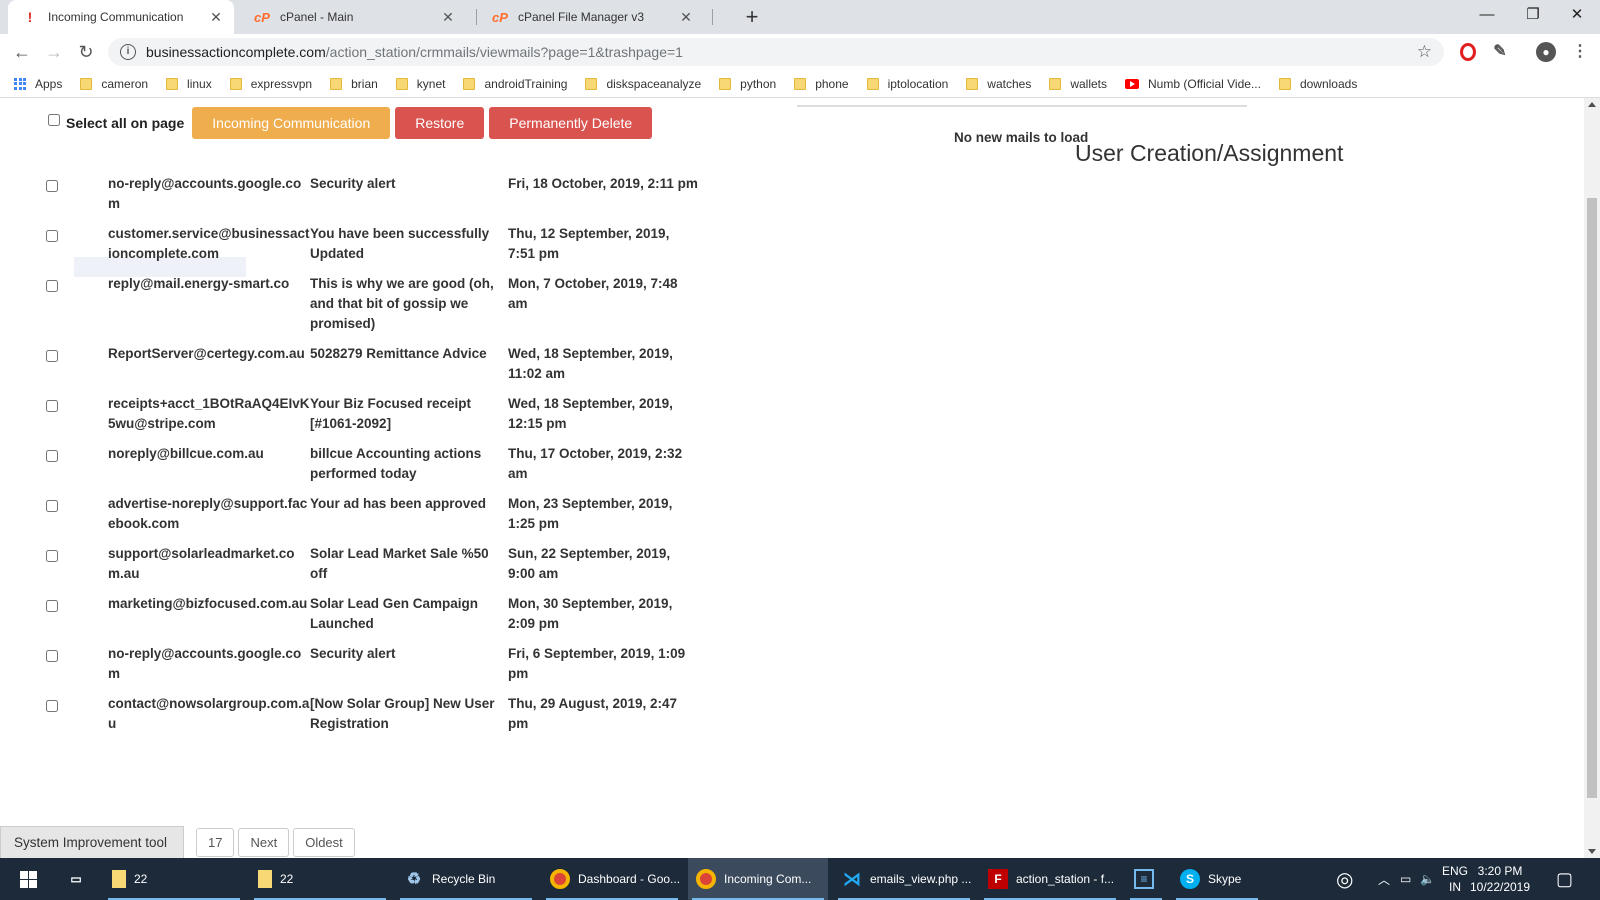 This screenshot has height=900, width=1600. What do you see at coordinates (54, 52) in the screenshot?
I see `forward-icon: →` at bounding box center [54, 52].